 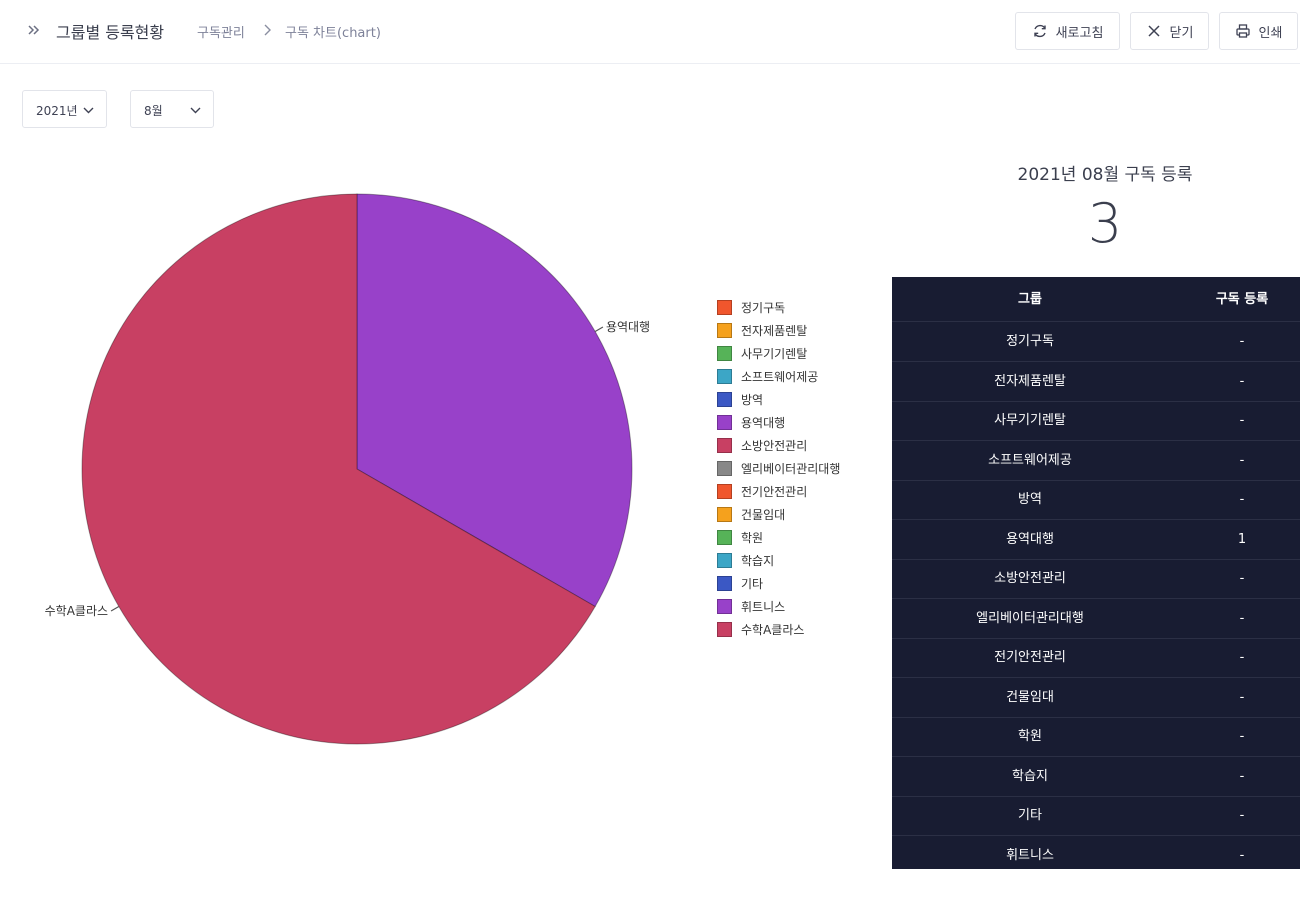 What do you see at coordinates (1096, 421) in the screenshot?
I see `table-row: 사무기기렌탈 -` at bounding box center [1096, 421].